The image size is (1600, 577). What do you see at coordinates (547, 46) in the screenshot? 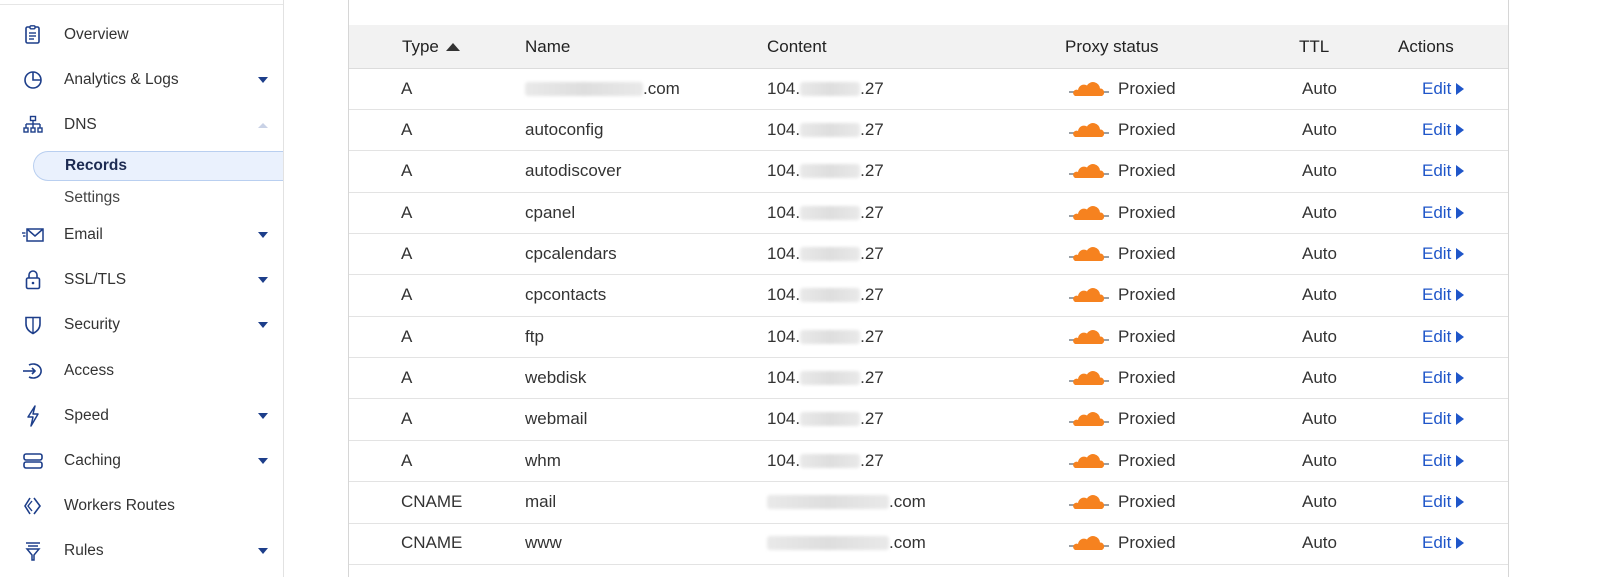
I see `column-header-name: Name` at bounding box center [547, 46].